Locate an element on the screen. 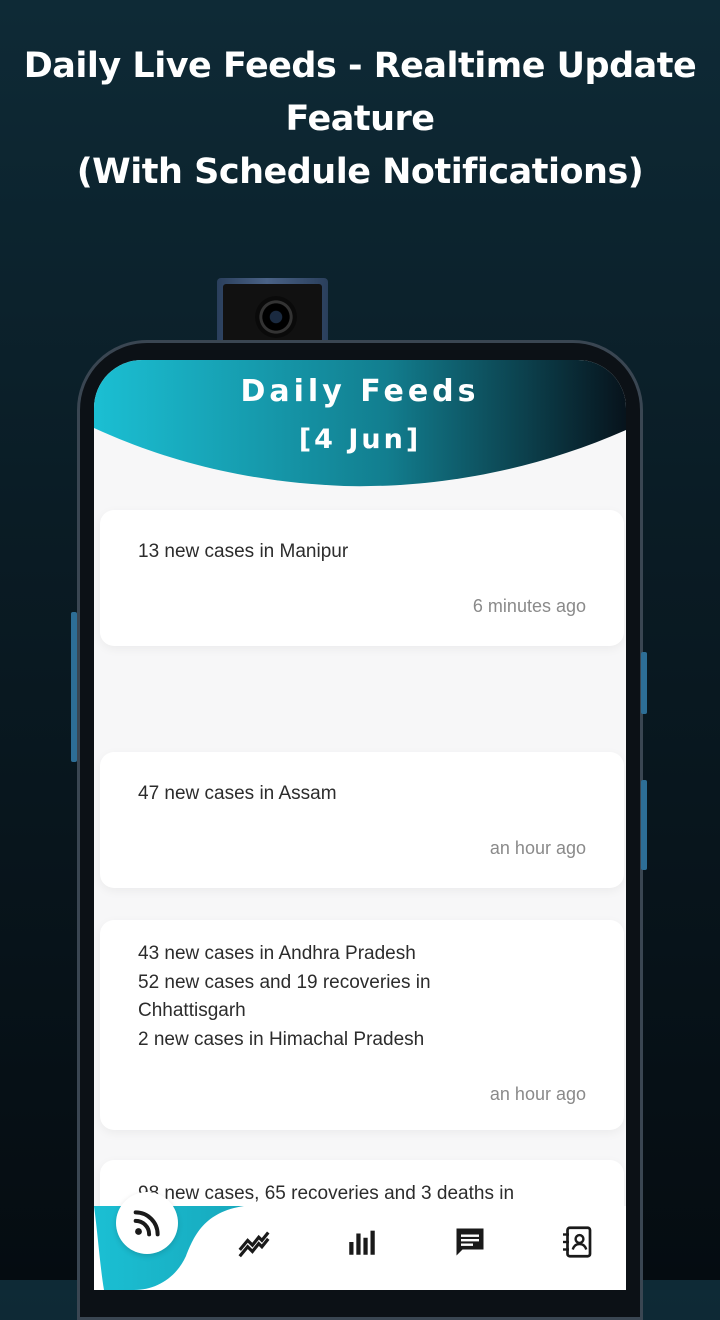 The height and width of the screenshot is (1320, 720). feed-text: 47 new cases in Assam is located at coordinates (358, 794).